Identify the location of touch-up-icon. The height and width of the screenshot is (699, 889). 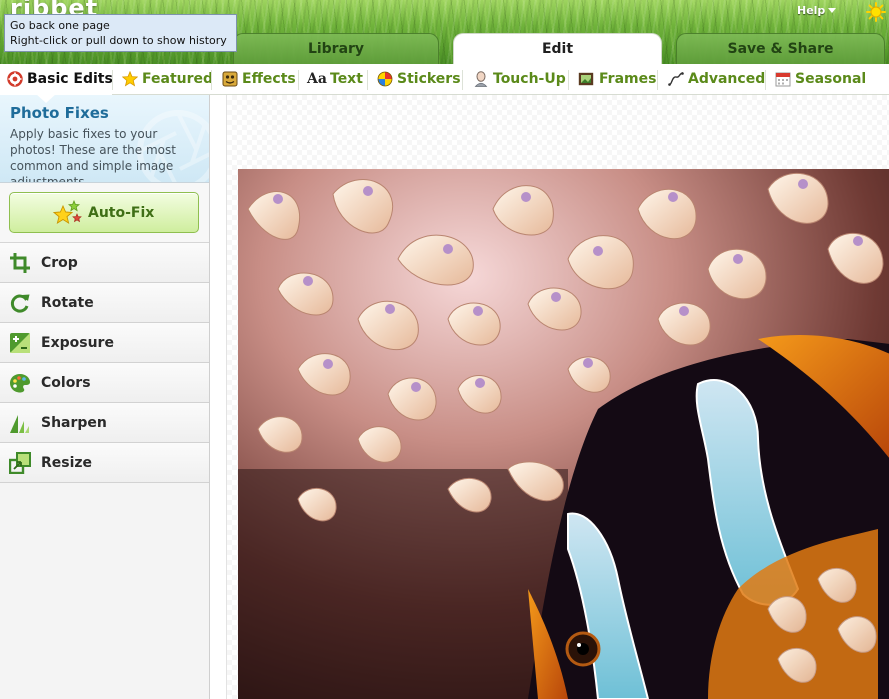
(481, 79).